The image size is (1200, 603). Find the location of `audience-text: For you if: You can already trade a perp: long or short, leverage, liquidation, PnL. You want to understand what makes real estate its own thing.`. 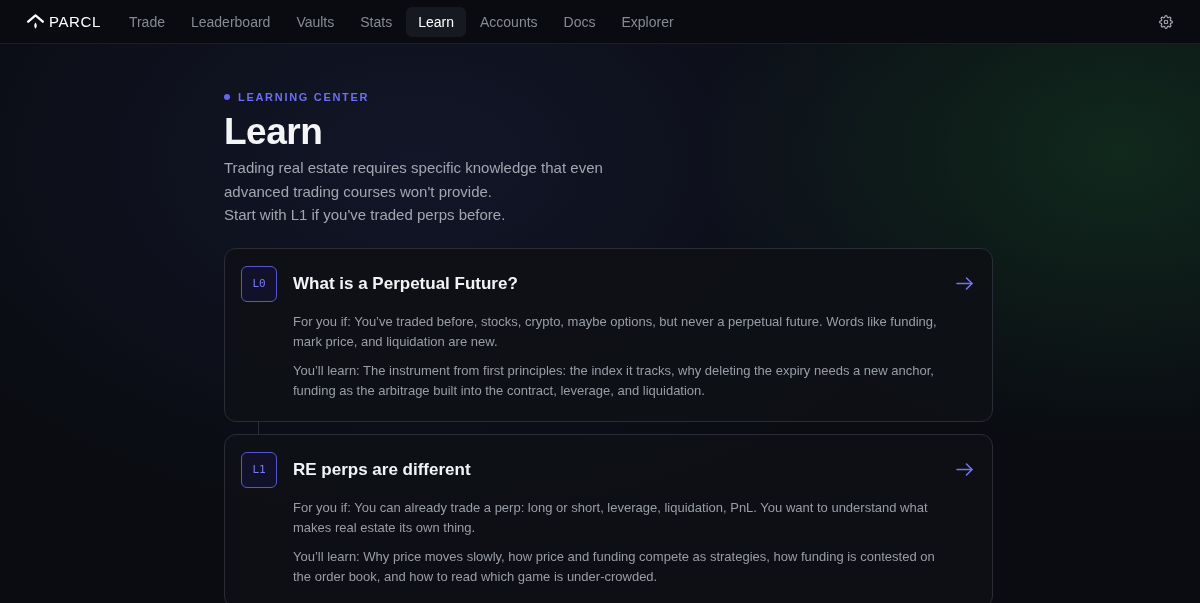

audience-text: For you if: You can already trade a perp: long or short, leverage, liquidation, PnL. You want to understand what makes real estate its own thing. is located at coordinates (611, 517).